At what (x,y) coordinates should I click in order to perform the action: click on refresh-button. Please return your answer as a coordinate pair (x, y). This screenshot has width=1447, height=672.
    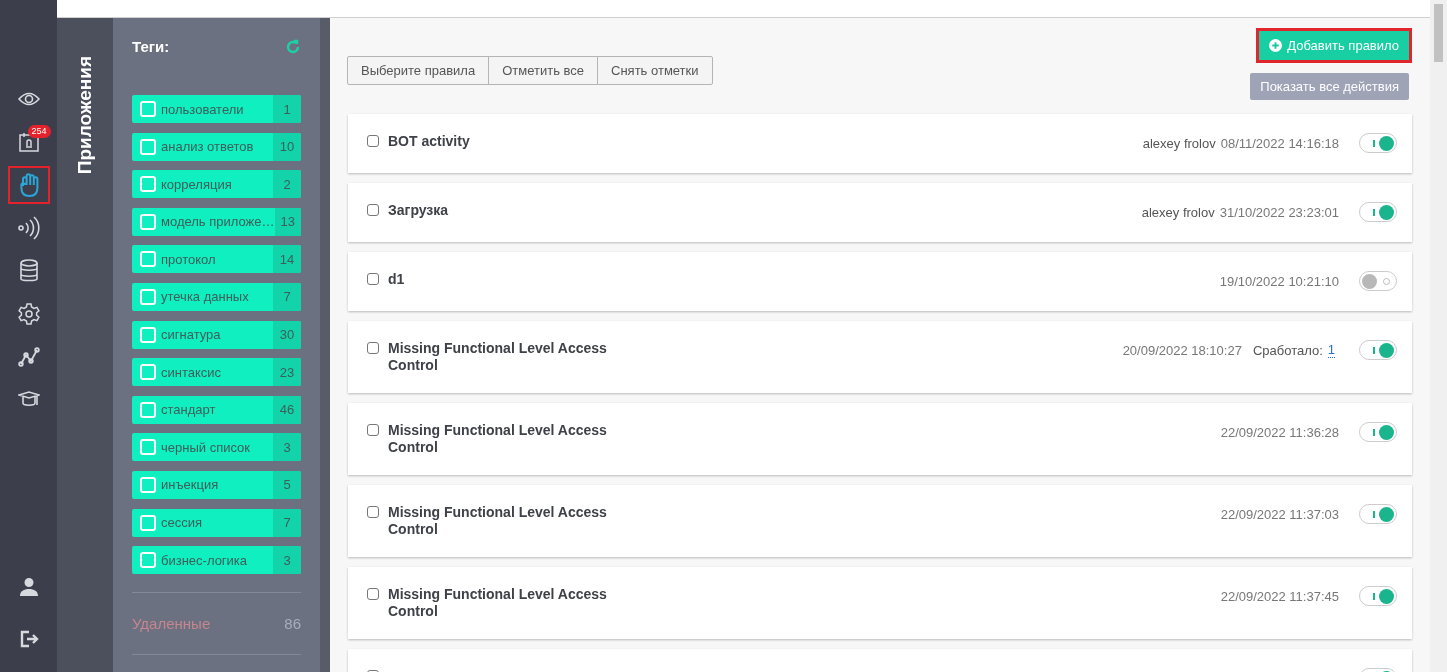
    Looking at the image, I should click on (293, 46).